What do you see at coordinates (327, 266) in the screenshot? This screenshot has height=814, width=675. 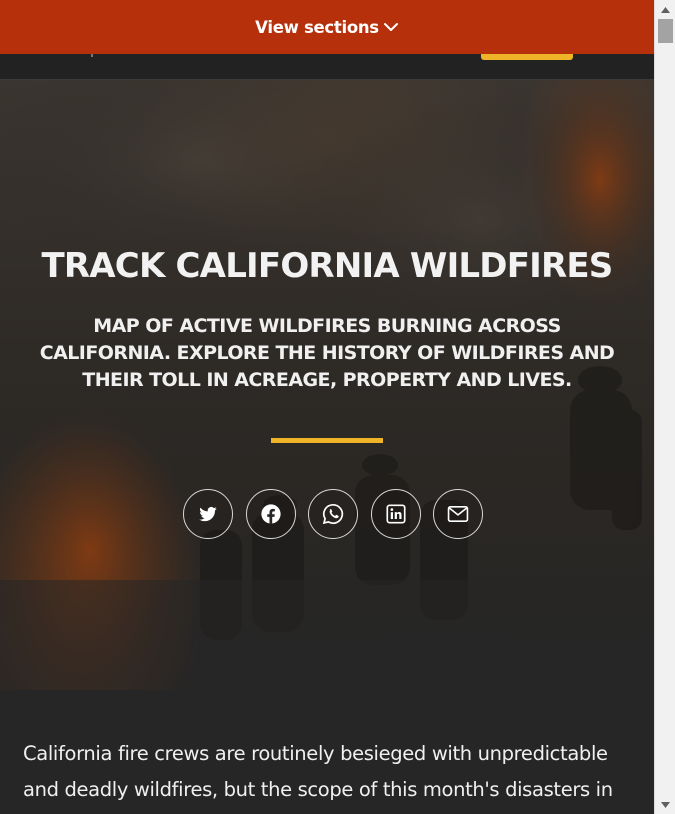 I see `page-title: TRACK CALIFORNIA WILDFIRES` at bounding box center [327, 266].